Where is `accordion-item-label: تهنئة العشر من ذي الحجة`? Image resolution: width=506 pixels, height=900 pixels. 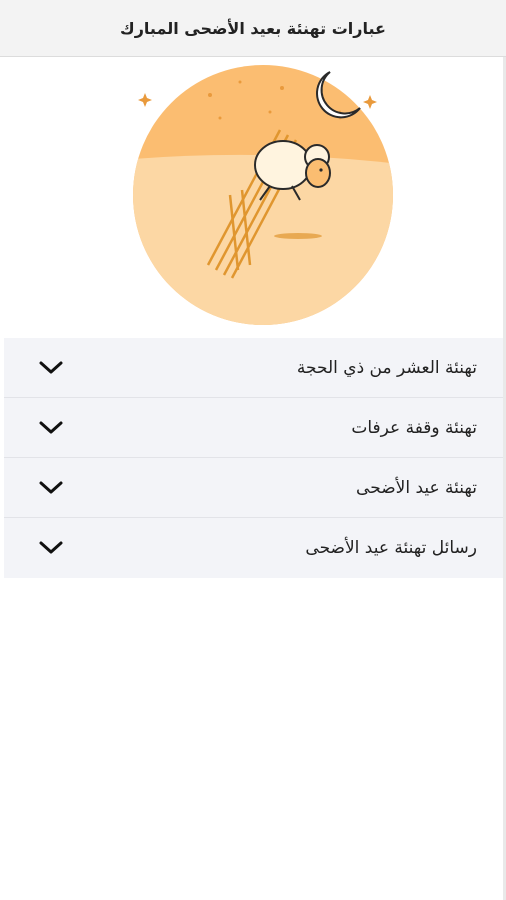
accordion-item-label: تهنئة العشر من ذي الحجة is located at coordinates (386, 367).